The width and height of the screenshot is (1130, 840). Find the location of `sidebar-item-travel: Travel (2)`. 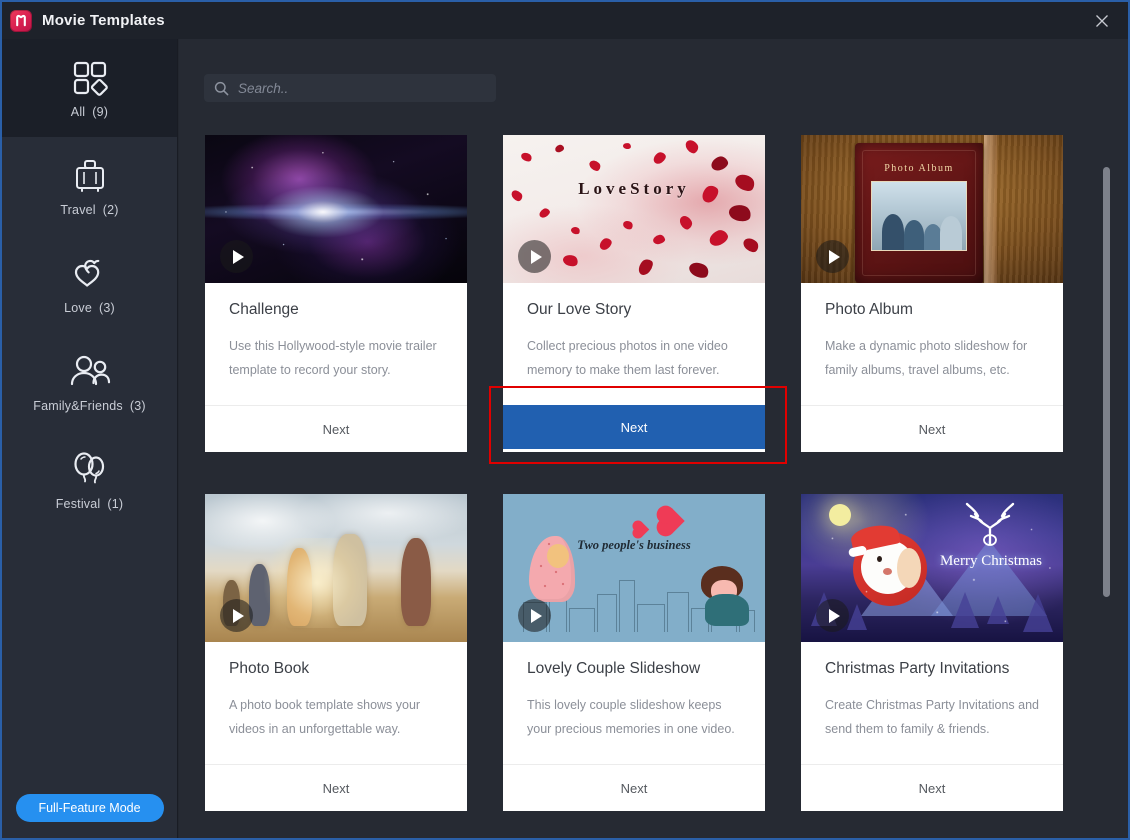

sidebar-item-travel: Travel (2) is located at coordinates (89, 186).